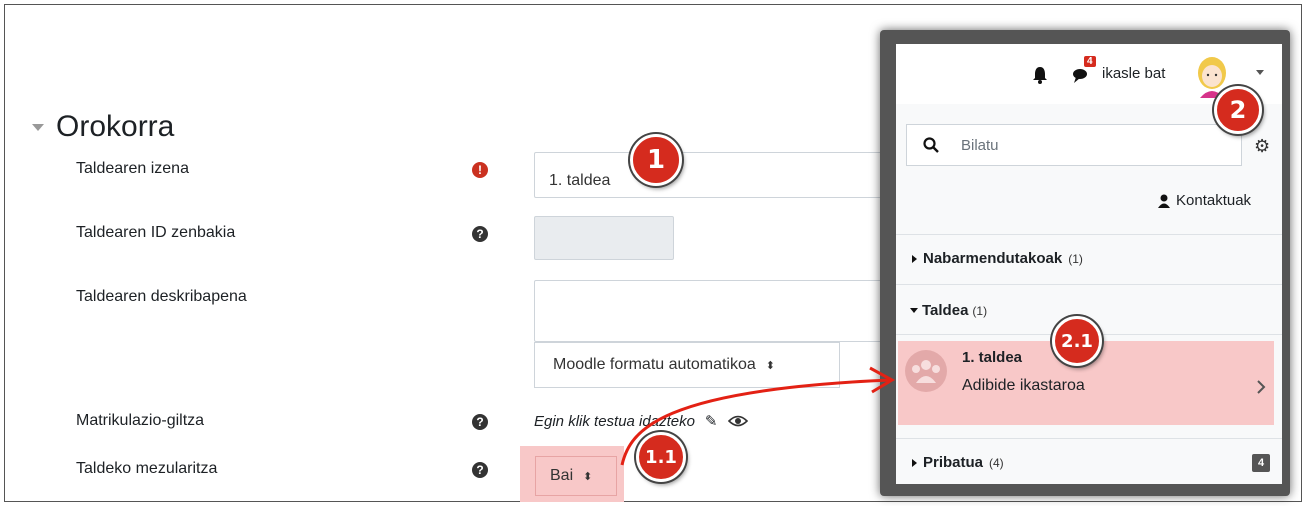 The image size is (1306, 506). I want to click on section-group-count: (1), so click(980, 310).